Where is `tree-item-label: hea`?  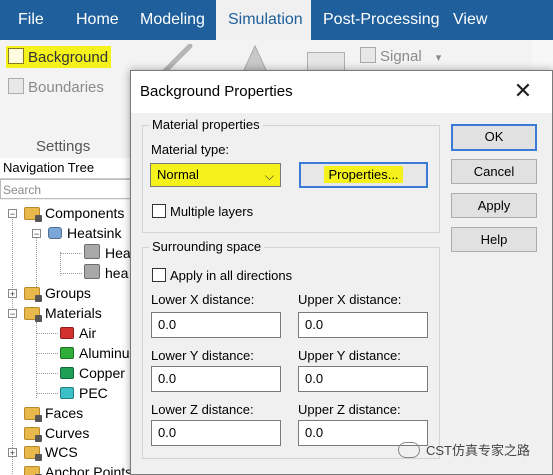 tree-item-label: hea is located at coordinates (117, 273).